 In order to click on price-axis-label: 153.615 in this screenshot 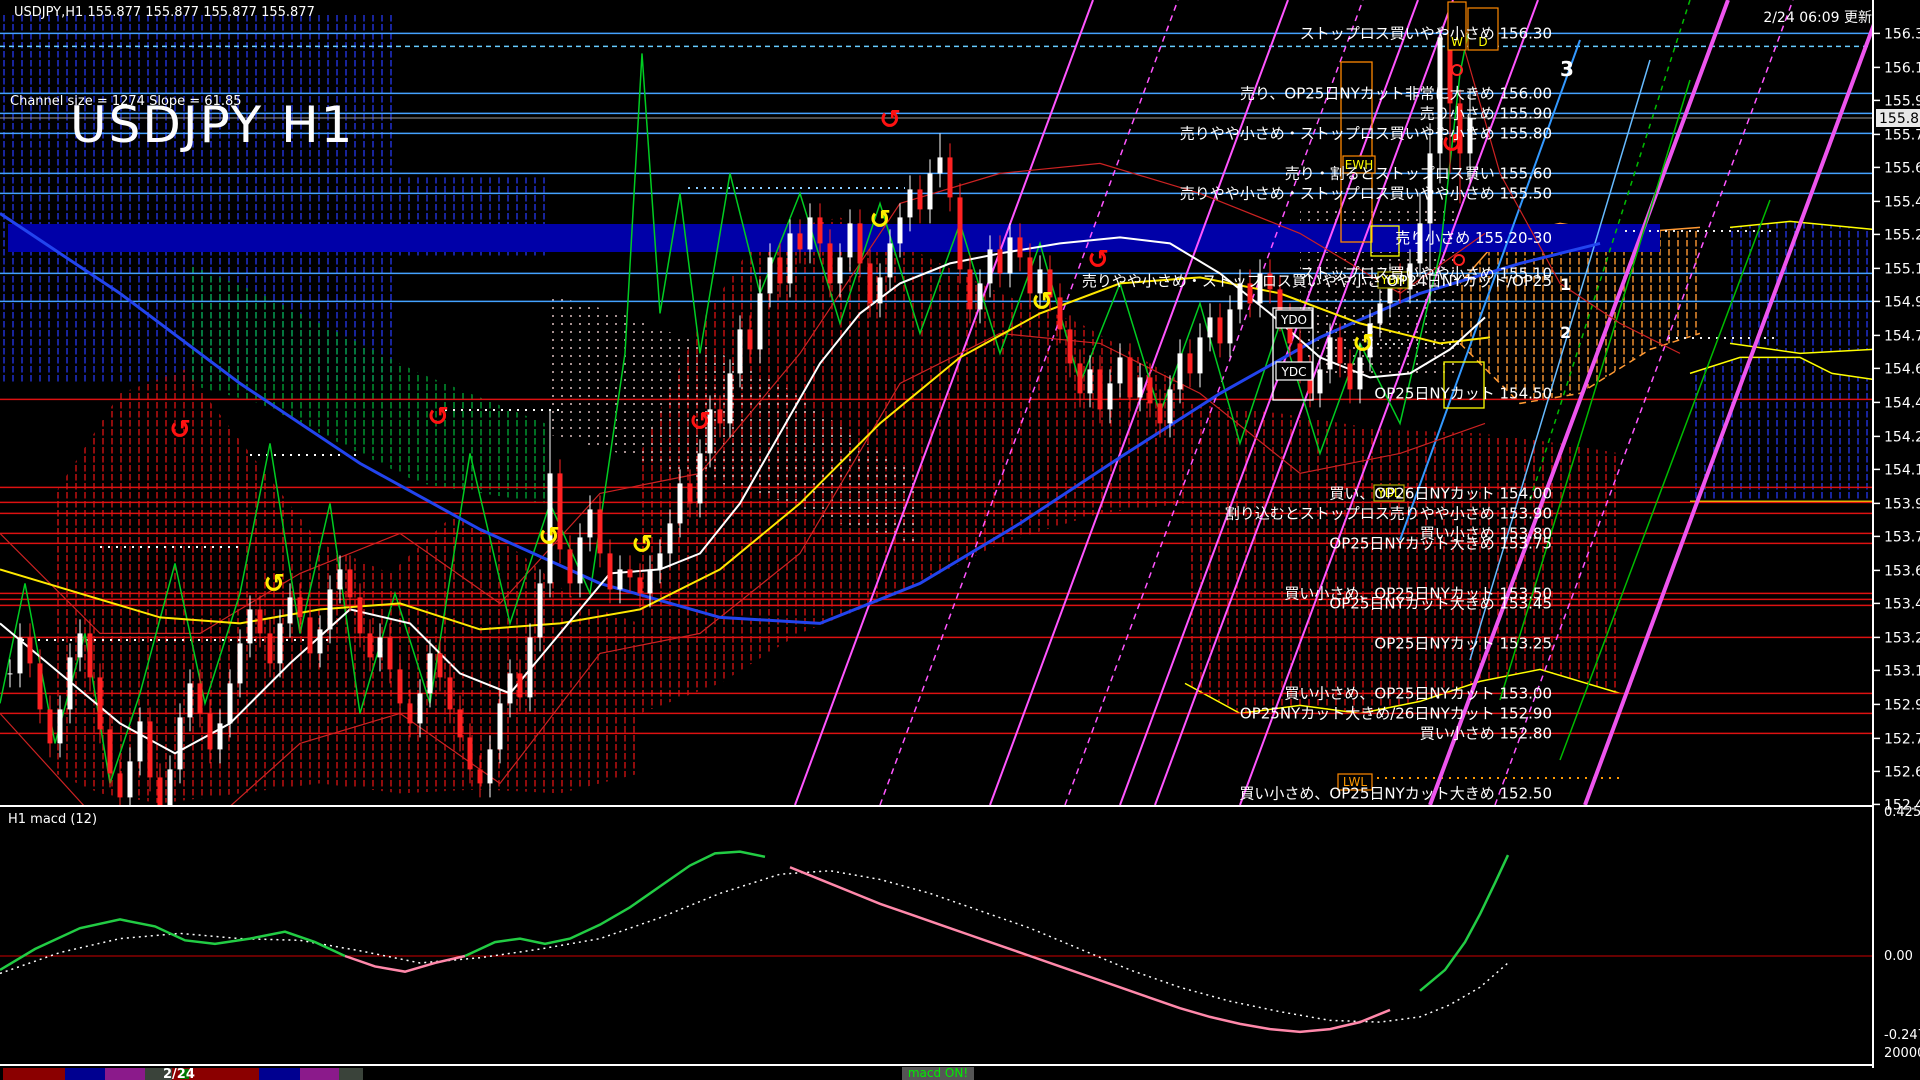, I will do `click(1902, 571)`.